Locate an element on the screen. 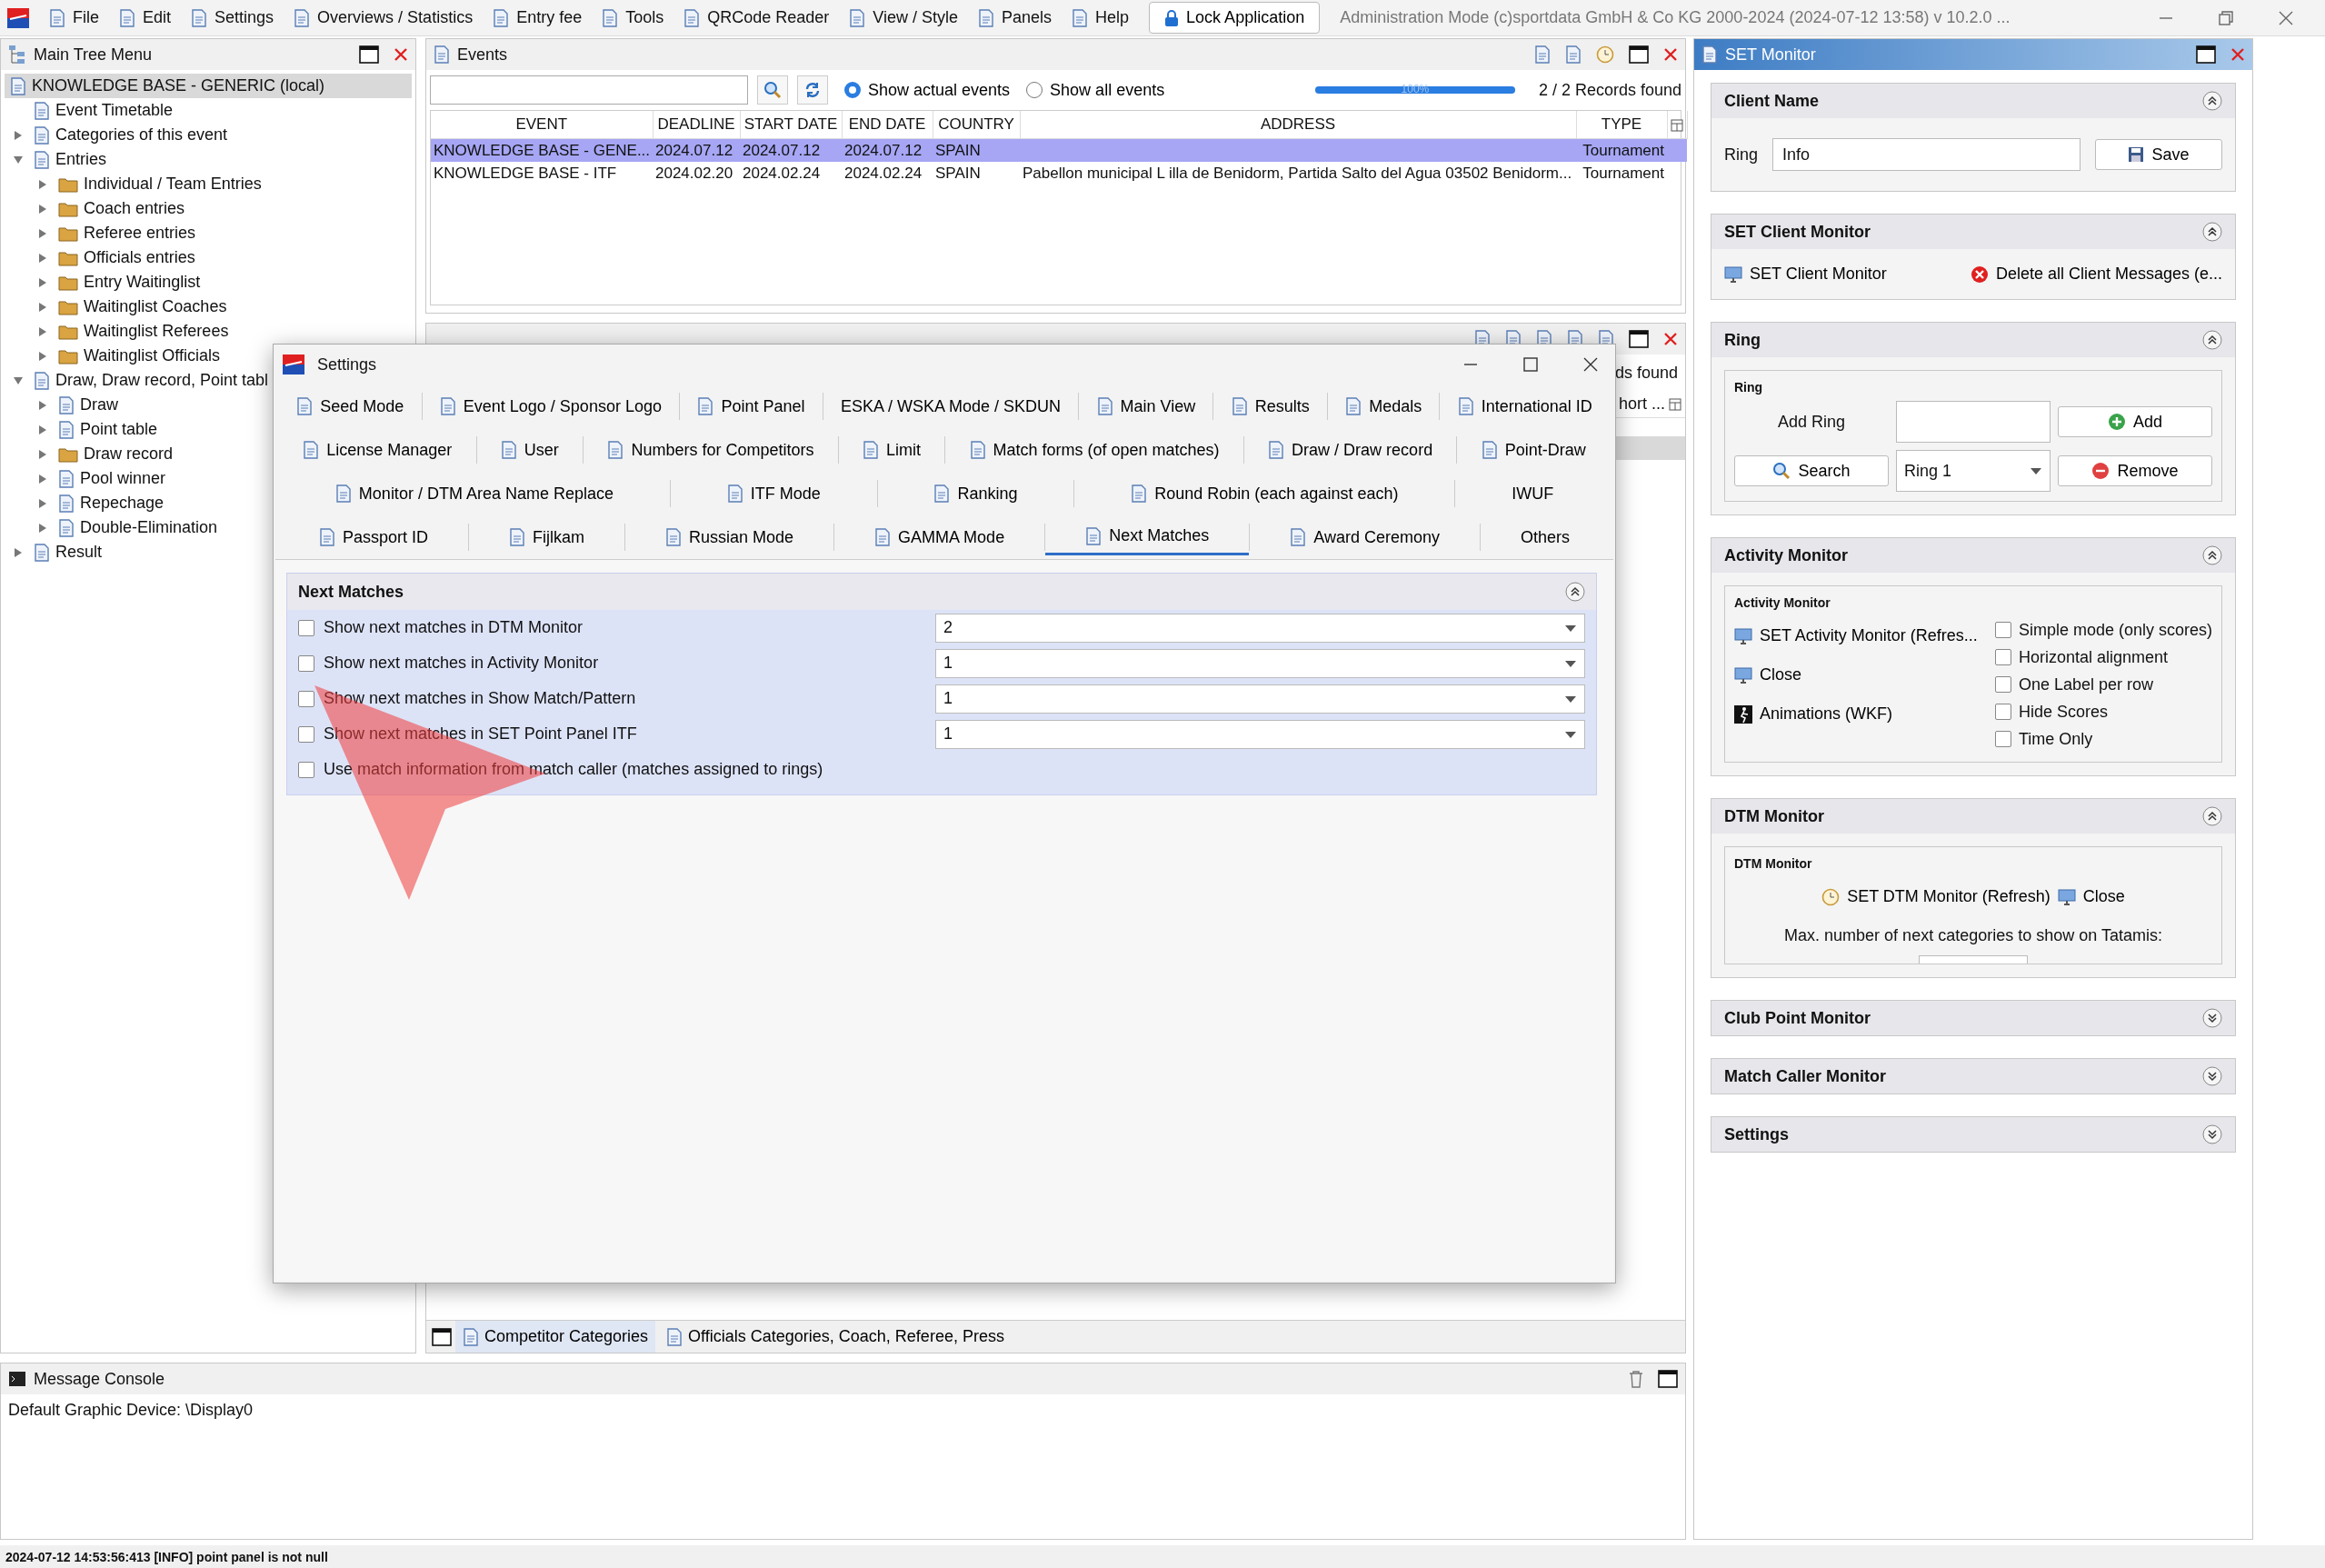 The image size is (2325, 1568). tab: User is located at coordinates (530, 450).